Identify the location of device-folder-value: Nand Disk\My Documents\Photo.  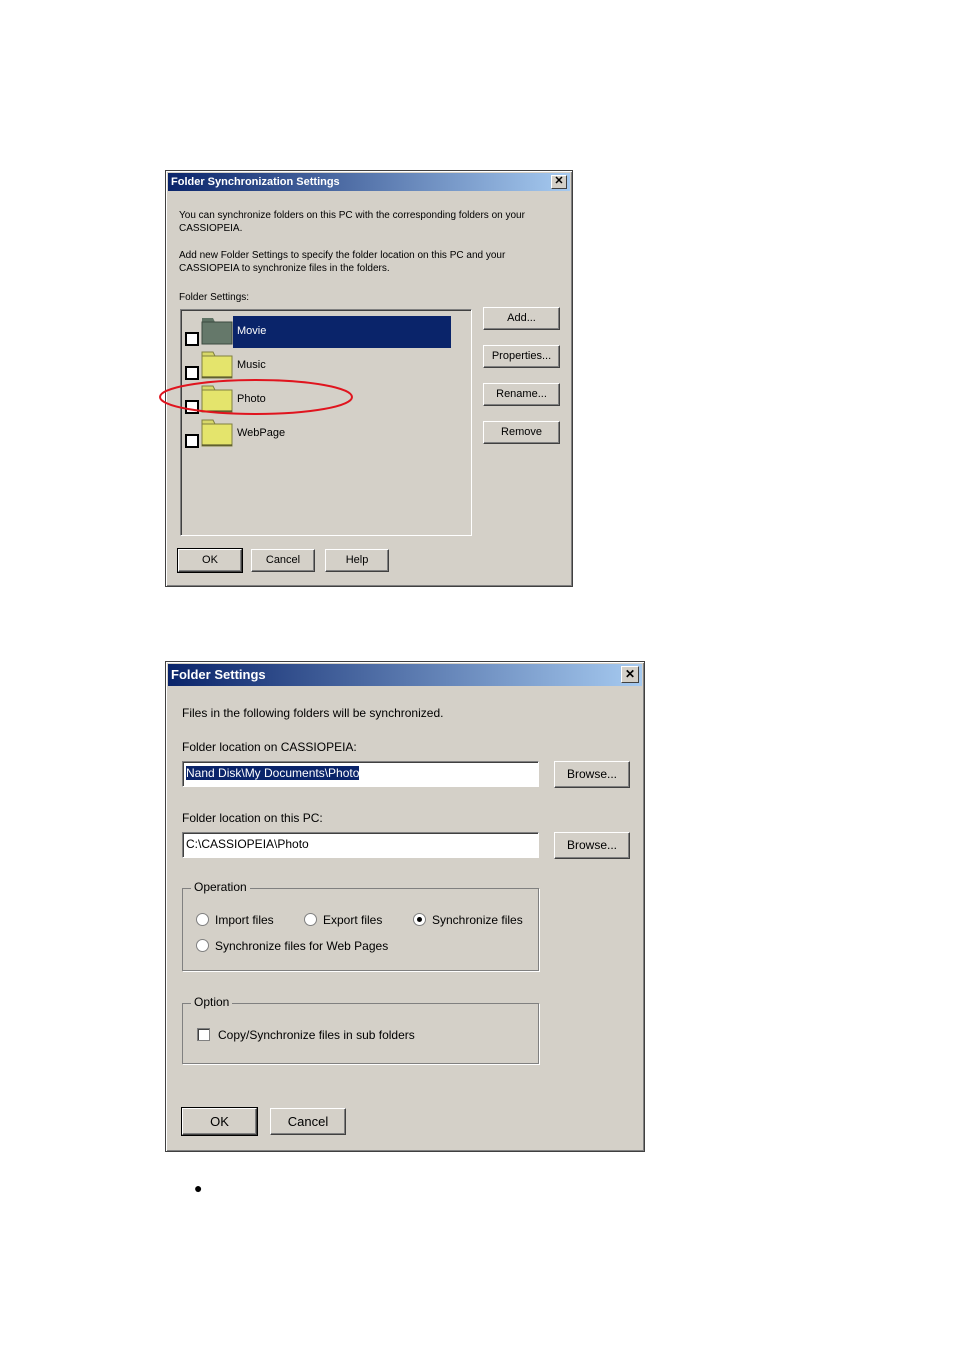
(273, 773).